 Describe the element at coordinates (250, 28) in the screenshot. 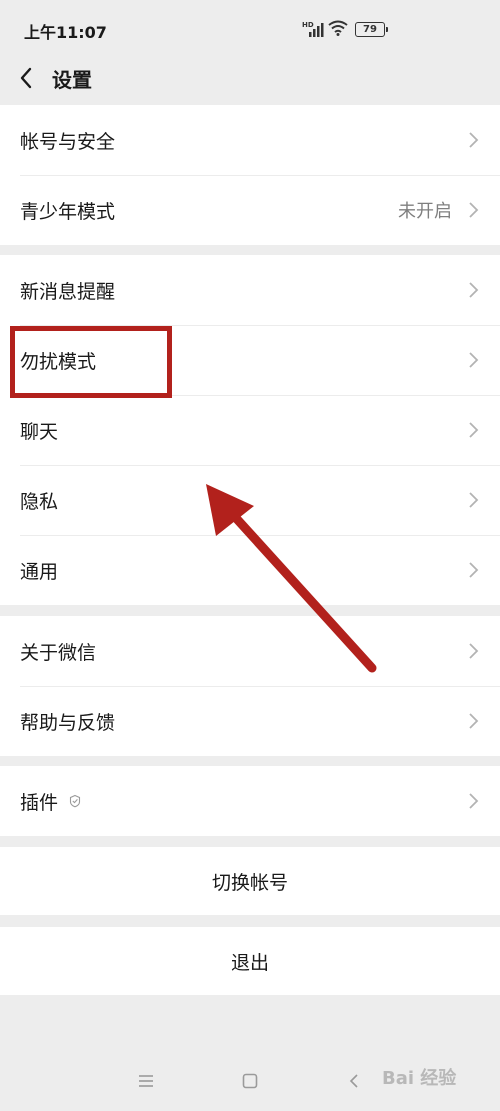

I see `status-bar: 上午11:07 HD 79` at that location.